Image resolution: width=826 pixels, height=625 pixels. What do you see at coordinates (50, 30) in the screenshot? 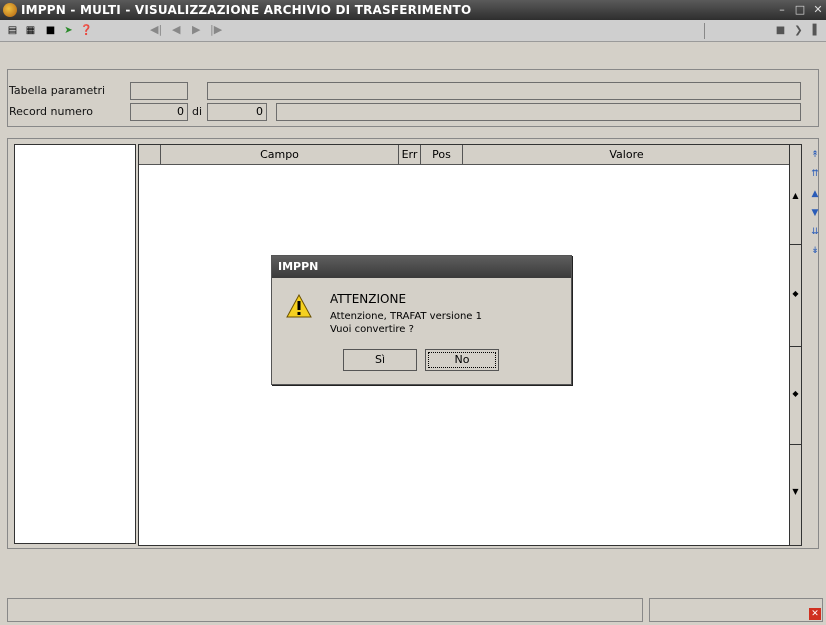
I see `stamp-icon: ■` at bounding box center [50, 30].